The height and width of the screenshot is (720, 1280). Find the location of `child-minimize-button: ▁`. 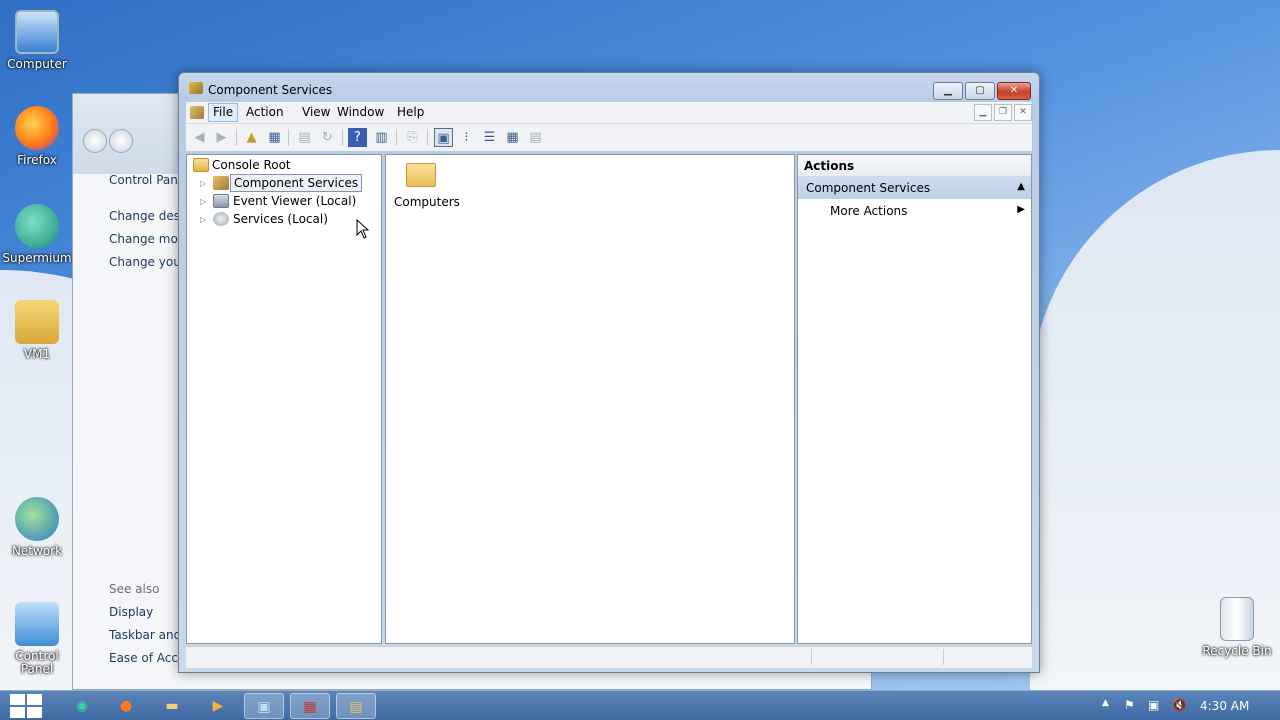

child-minimize-button: ▁ is located at coordinates (983, 112).